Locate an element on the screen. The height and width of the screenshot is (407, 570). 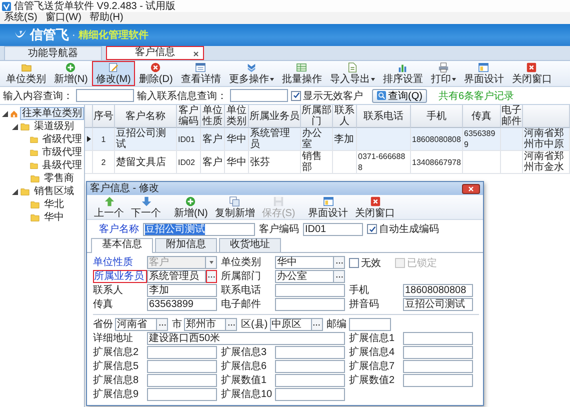
tree-item: 渠道级别 is located at coordinates (54, 126).